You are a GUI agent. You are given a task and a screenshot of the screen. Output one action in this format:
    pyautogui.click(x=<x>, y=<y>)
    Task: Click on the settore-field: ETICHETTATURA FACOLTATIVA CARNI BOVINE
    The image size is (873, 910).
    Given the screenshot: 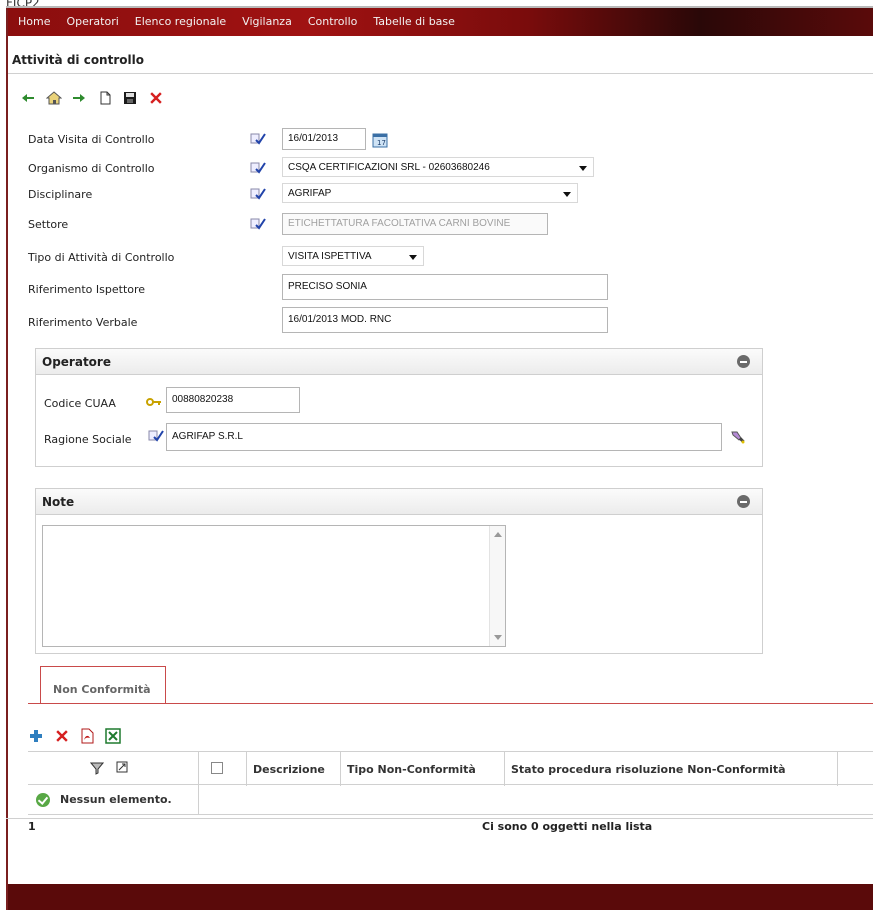 What is the action you would take?
    pyautogui.click(x=415, y=224)
    